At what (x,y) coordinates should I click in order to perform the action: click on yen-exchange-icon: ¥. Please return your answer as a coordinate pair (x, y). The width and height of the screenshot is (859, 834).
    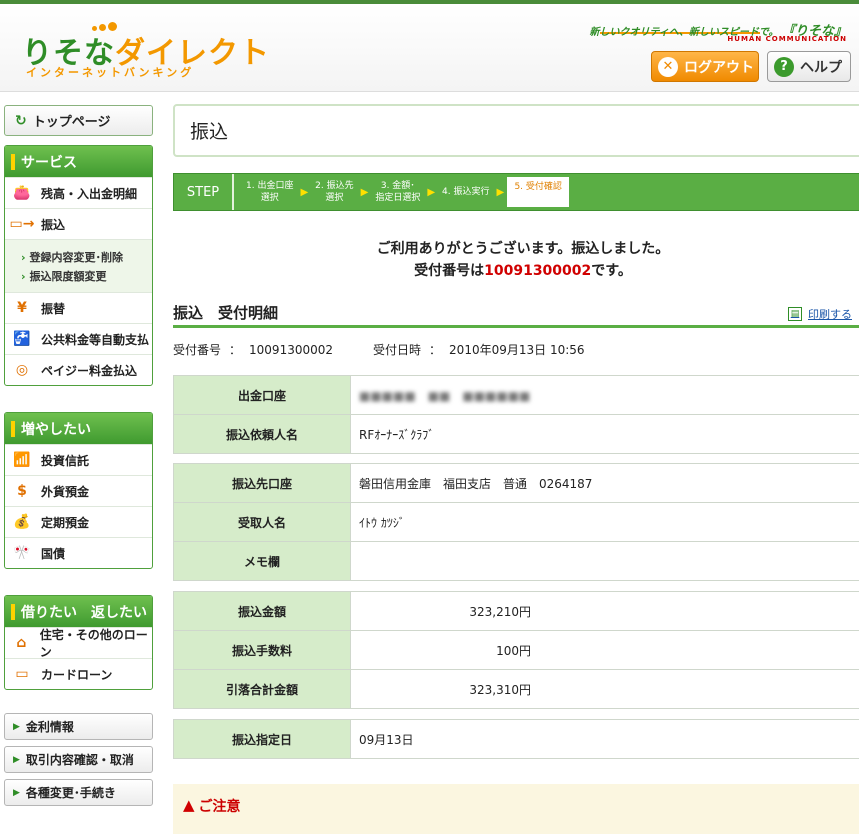
    Looking at the image, I should click on (22, 308).